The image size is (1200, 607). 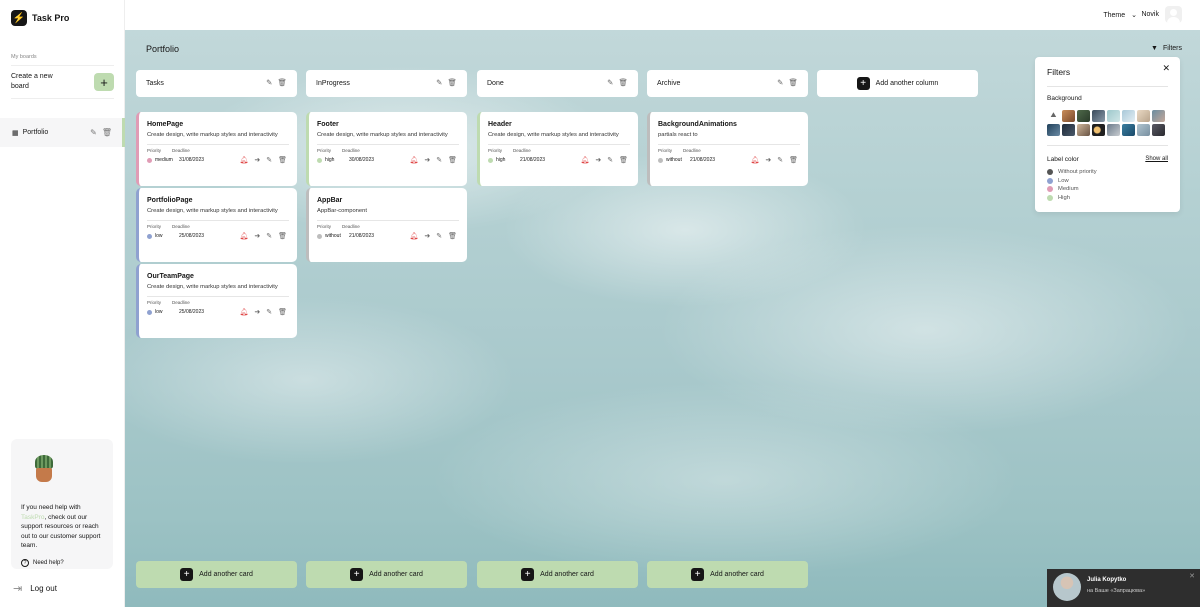 I want to click on deadline-label: Deadline, so click(x=181, y=150).